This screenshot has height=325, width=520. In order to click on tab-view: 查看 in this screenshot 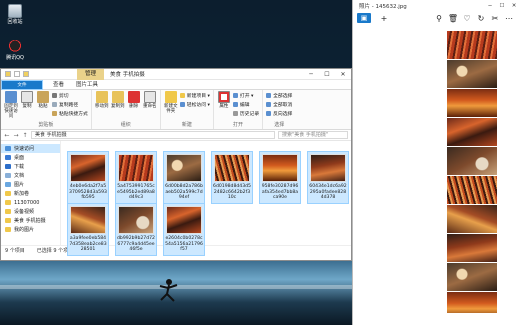, I will do `click(58, 85)`.